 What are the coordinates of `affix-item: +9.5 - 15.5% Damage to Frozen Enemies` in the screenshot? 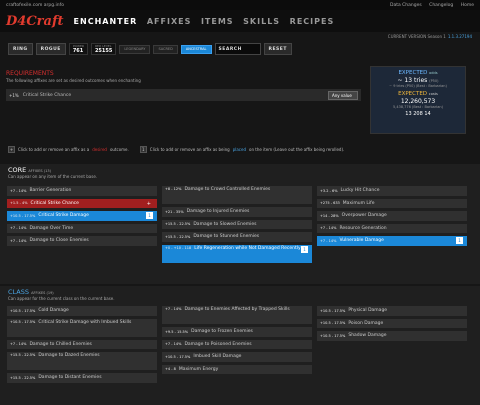 It's located at (237, 332).